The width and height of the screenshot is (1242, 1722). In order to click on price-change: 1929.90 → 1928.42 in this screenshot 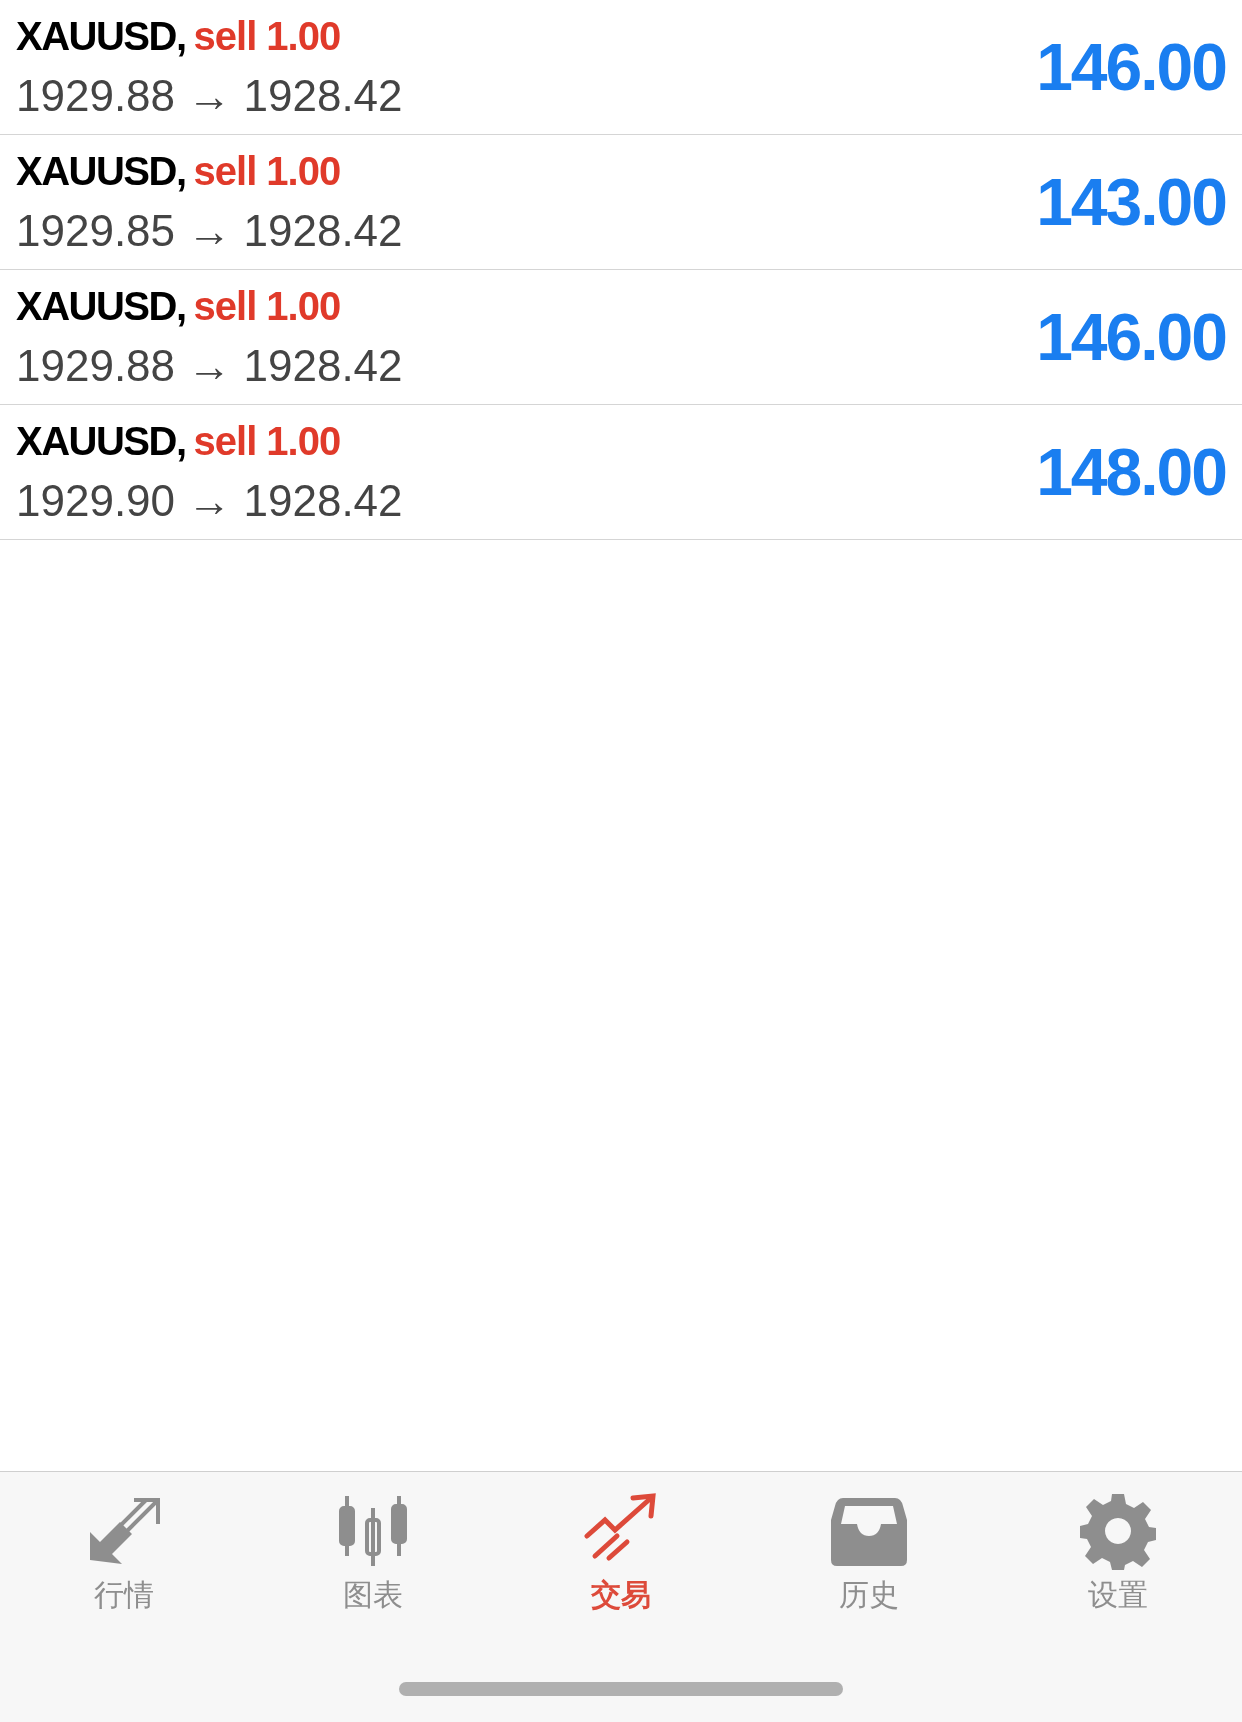, I will do `click(209, 501)`.